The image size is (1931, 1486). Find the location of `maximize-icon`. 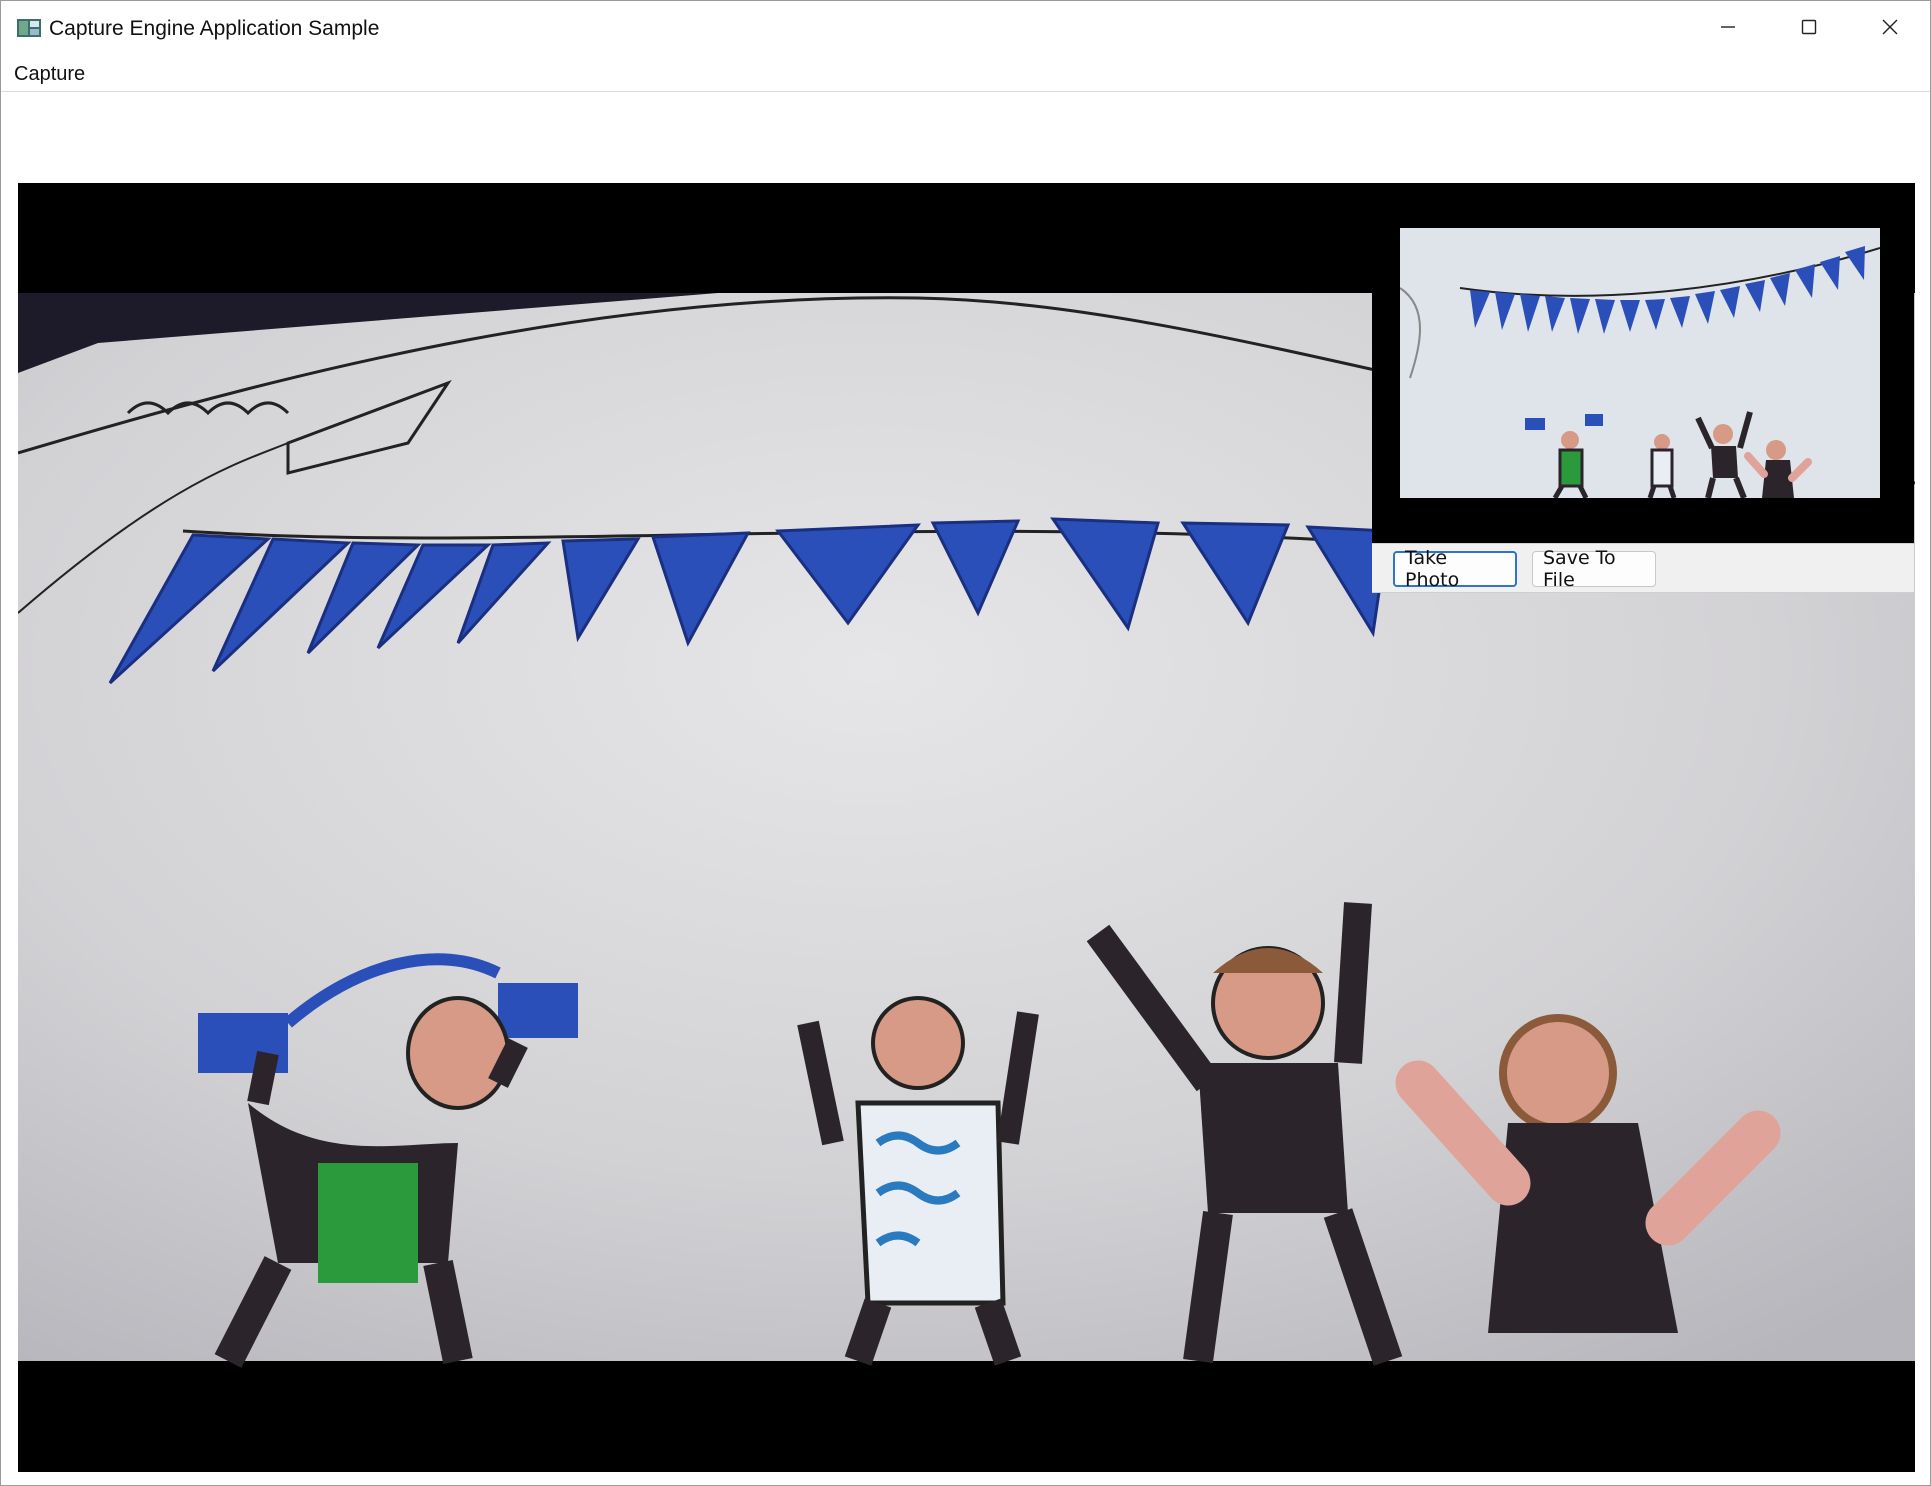

maximize-icon is located at coordinates (1809, 29).